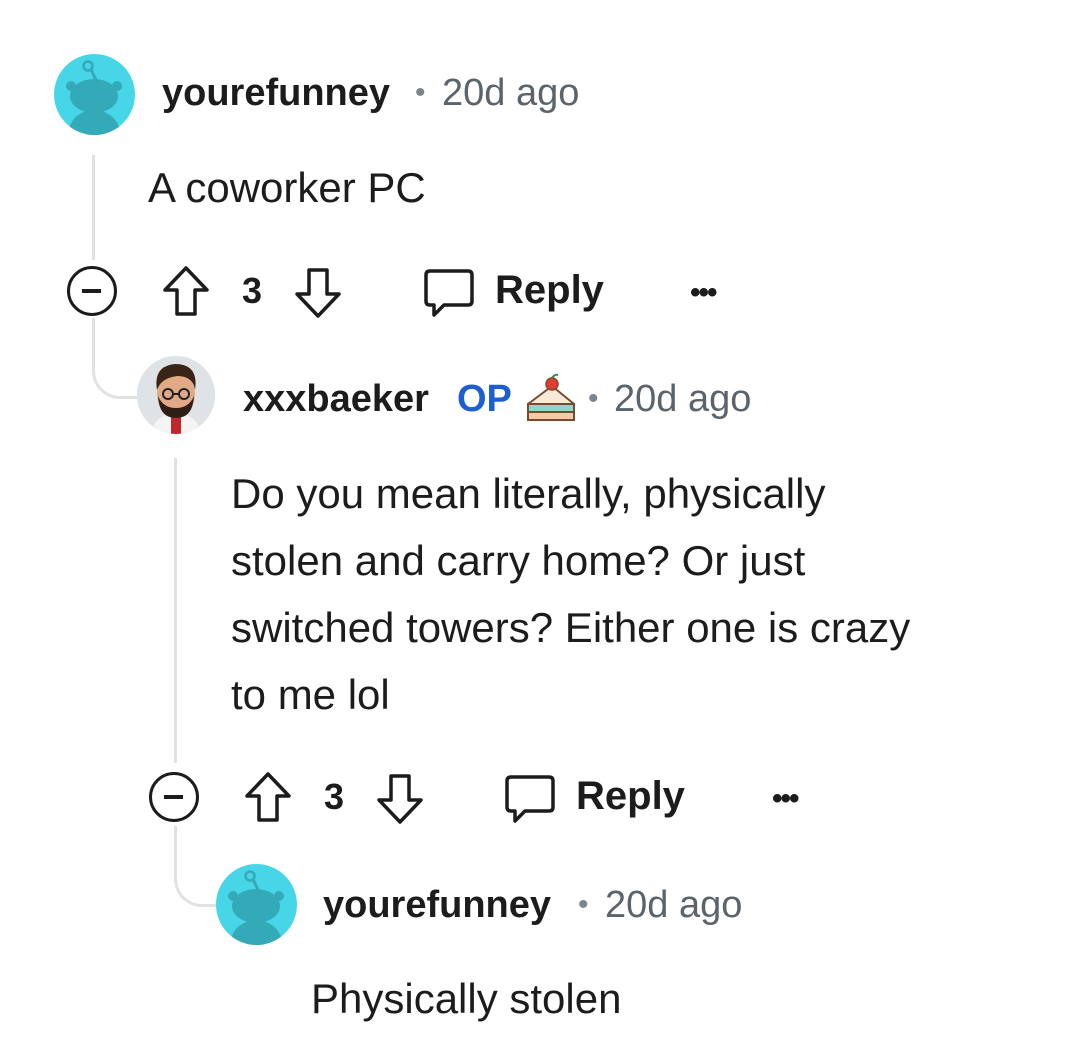 The image size is (1080, 1058). Describe the element at coordinates (528, 493) in the screenshot. I see `comment-body-line: Do you mean literally, physically` at that location.